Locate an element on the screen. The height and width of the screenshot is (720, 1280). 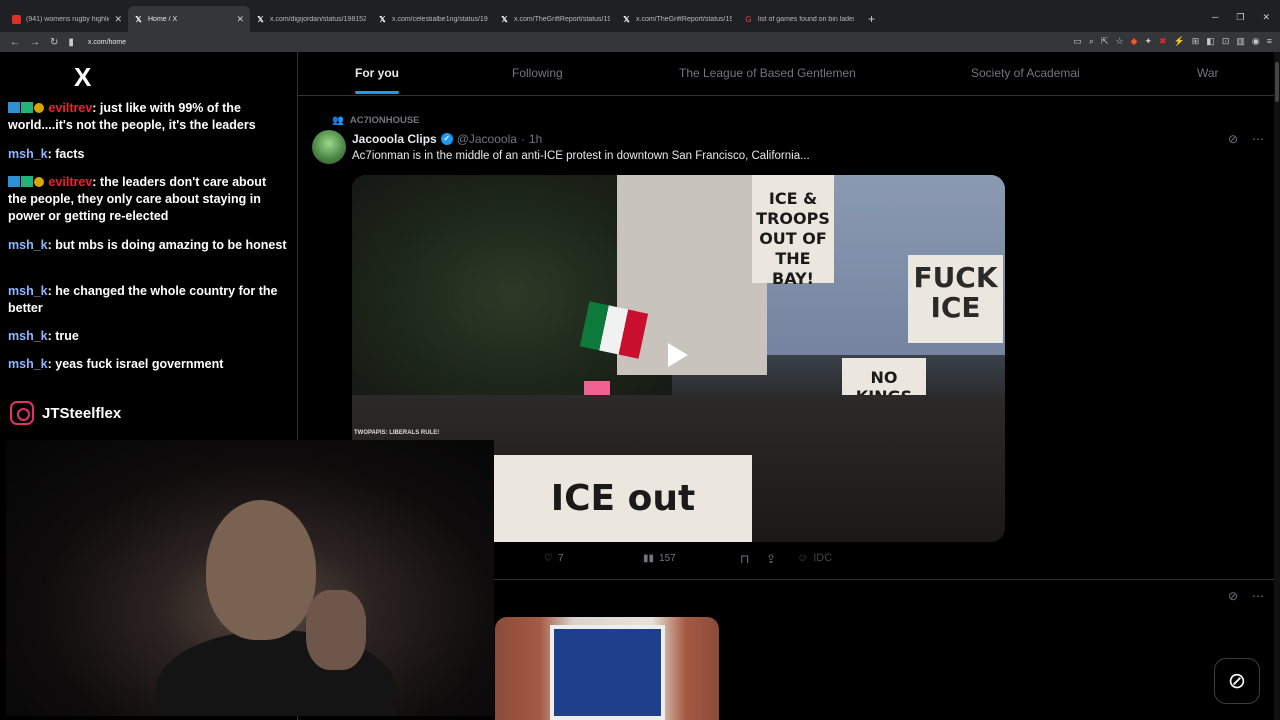
browser-tab-x-status: 𝕏x.com/digijordan/status/1981523310 is located at coordinates (311, 19).